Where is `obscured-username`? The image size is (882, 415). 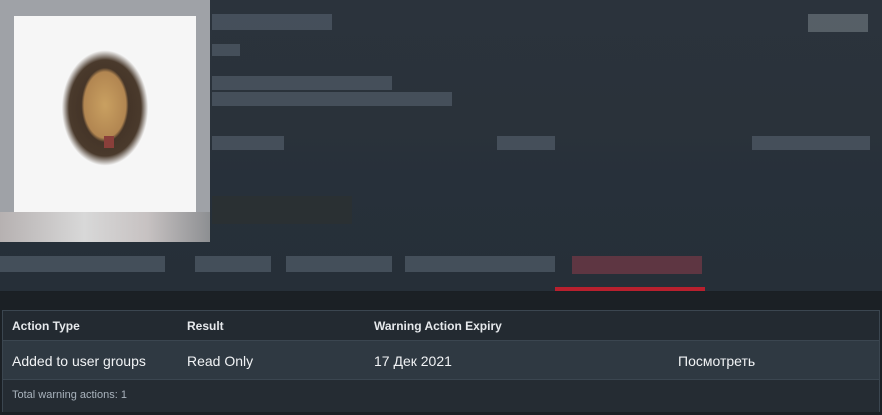 obscured-username is located at coordinates (272, 22).